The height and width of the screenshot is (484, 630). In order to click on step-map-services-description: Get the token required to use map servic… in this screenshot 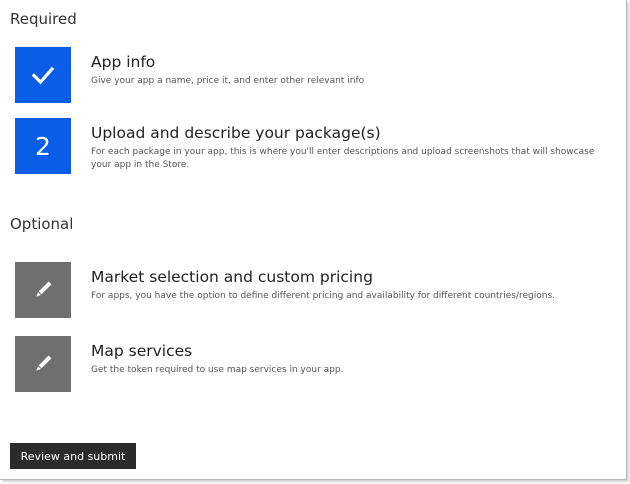, I will do `click(217, 370)`.